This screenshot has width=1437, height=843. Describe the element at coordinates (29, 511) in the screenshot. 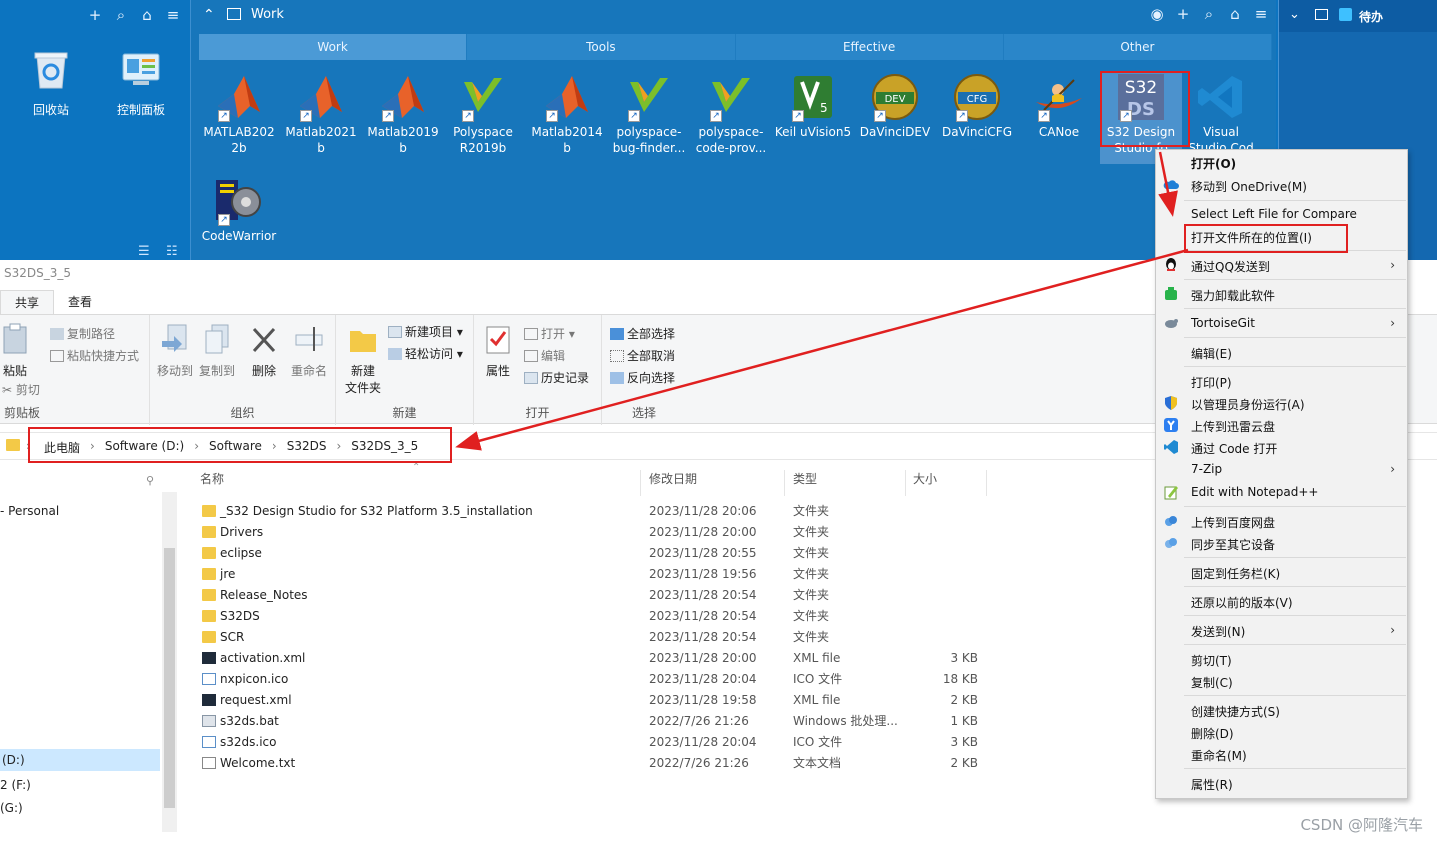

I see `nav-item-personal: - Personal` at that location.